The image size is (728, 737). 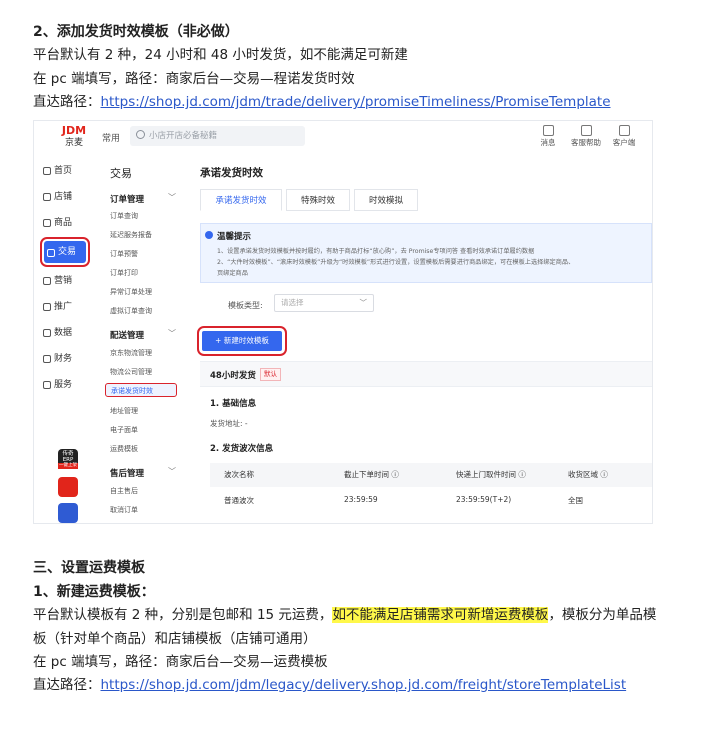 What do you see at coordinates (47, 281) in the screenshot?
I see `marketing-icon` at bounding box center [47, 281].